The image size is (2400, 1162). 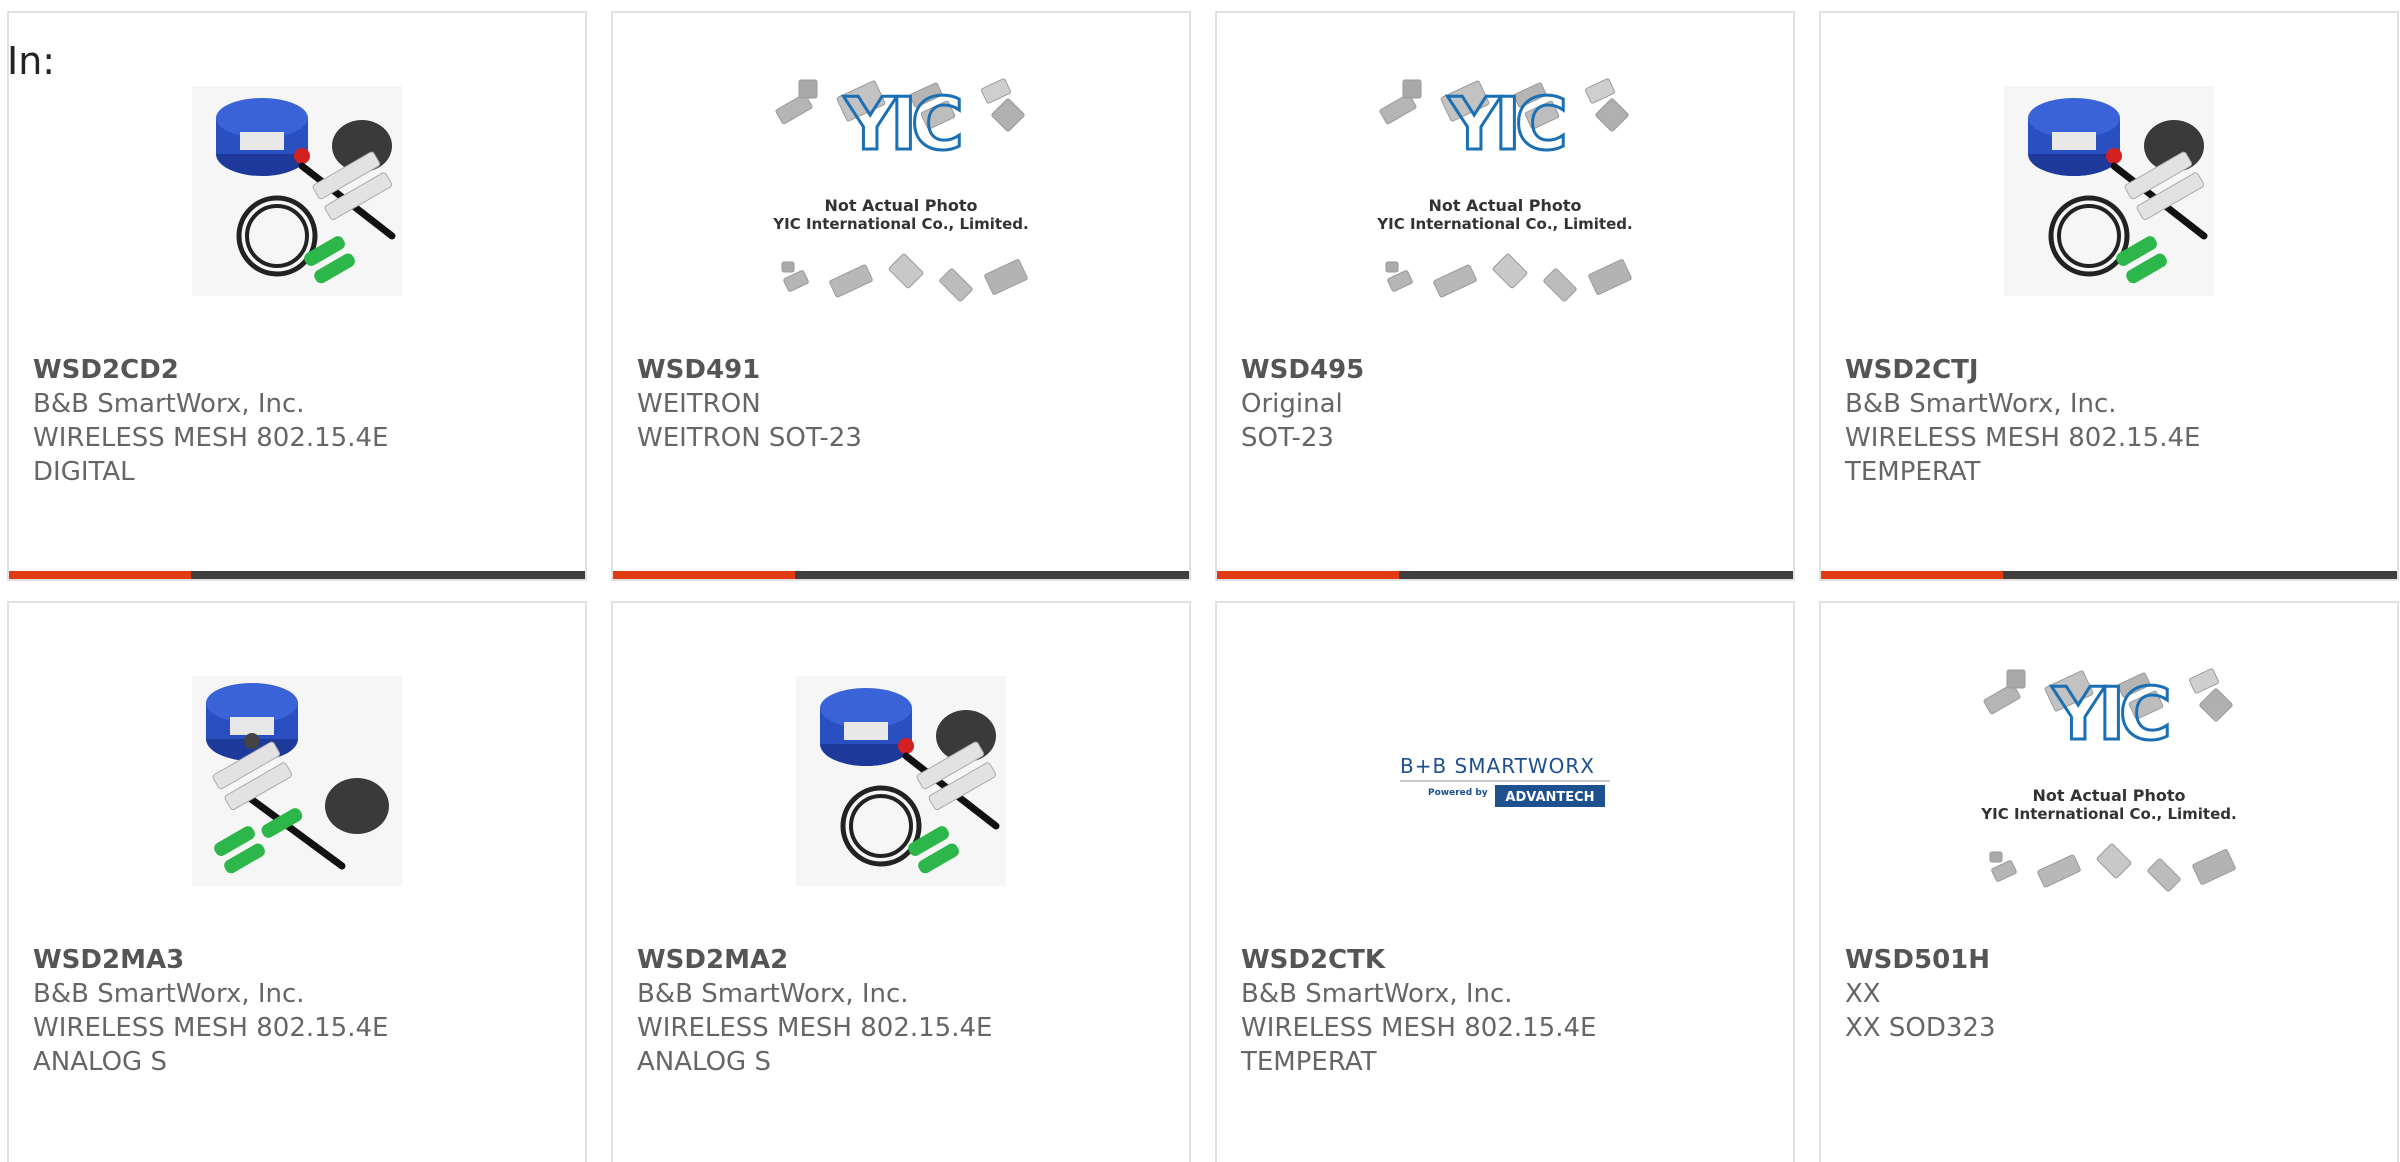 I want to click on logo-advantech: ADVANTECH, so click(x=1549, y=797).